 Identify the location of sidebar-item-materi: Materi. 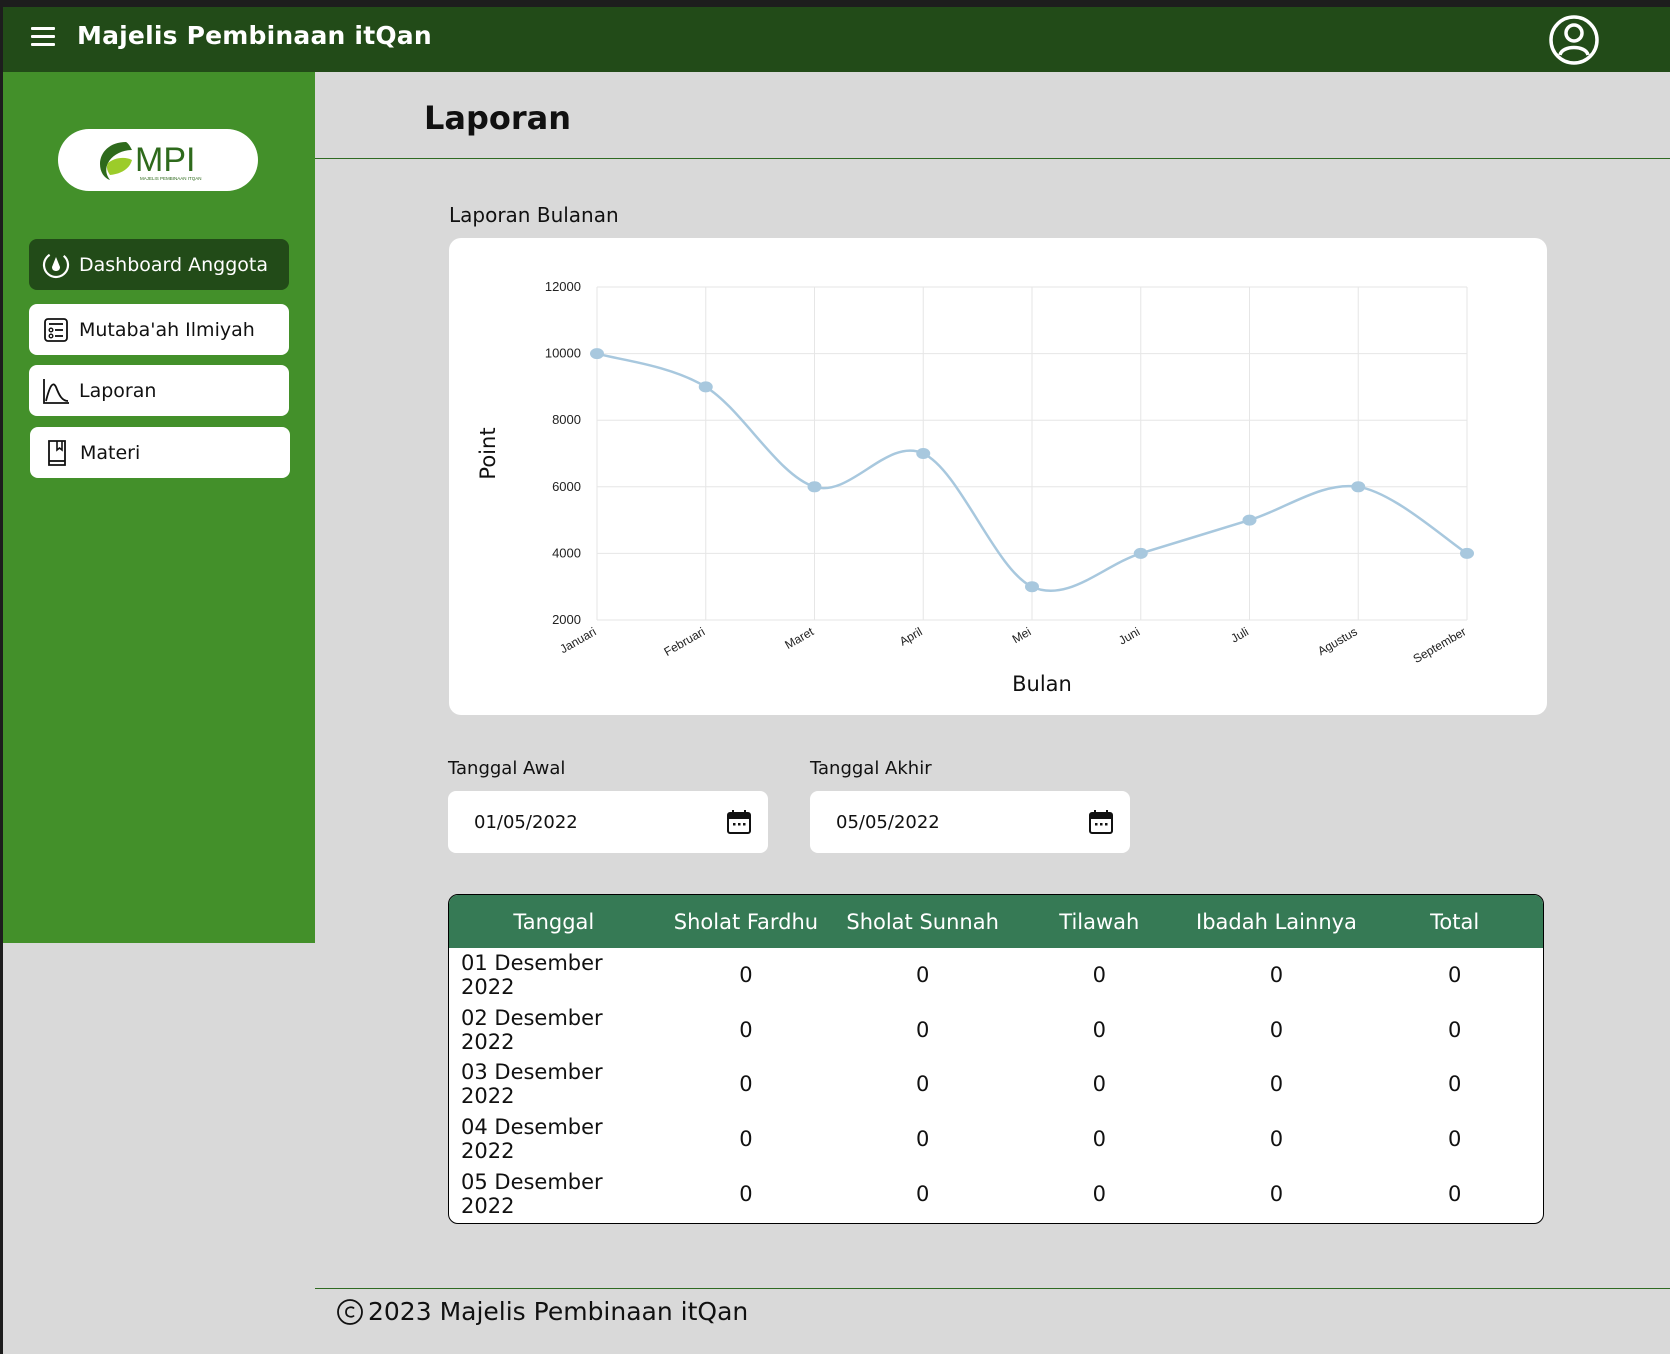
(160, 452).